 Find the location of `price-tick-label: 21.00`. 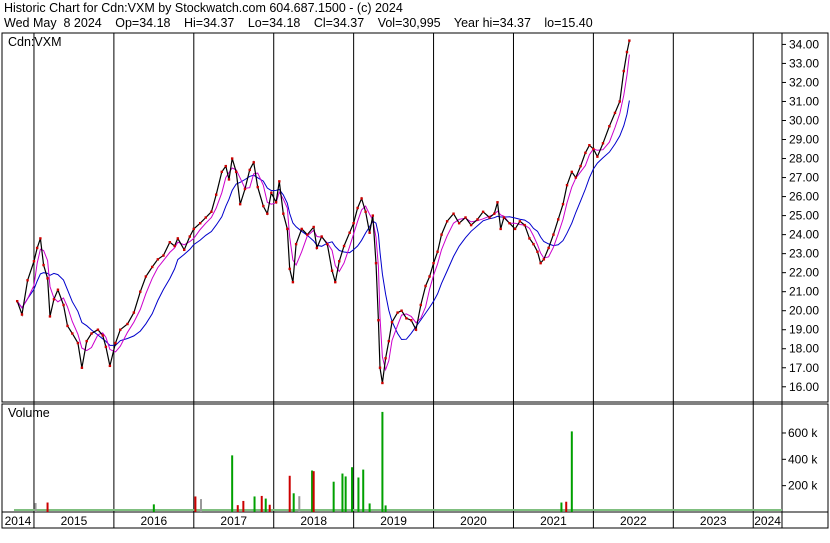

price-tick-label: 21.00 is located at coordinates (804, 292).